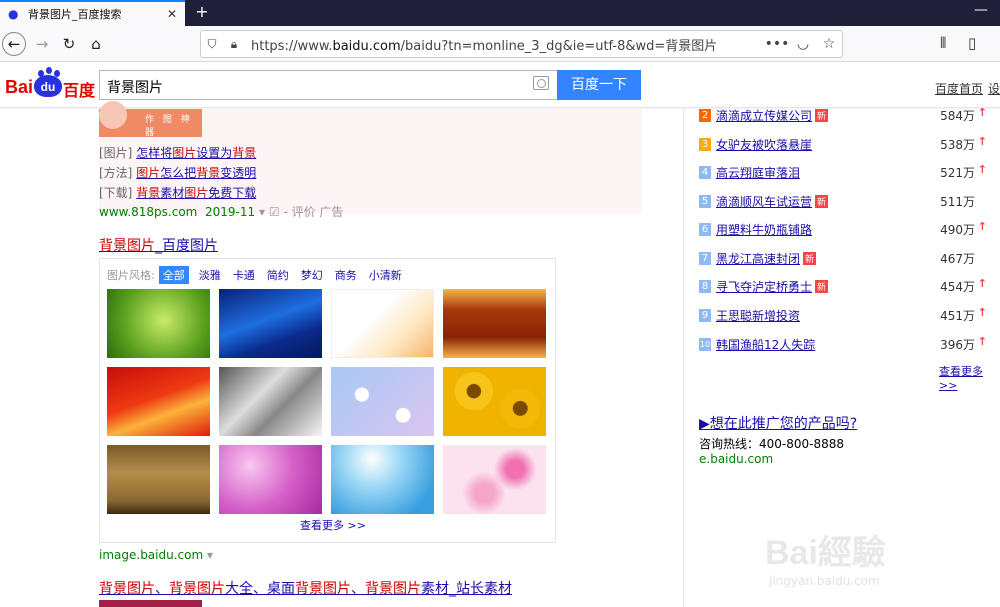  What do you see at coordinates (972, 43) in the screenshot?
I see `sidebar-icon: ▯` at bounding box center [972, 43].